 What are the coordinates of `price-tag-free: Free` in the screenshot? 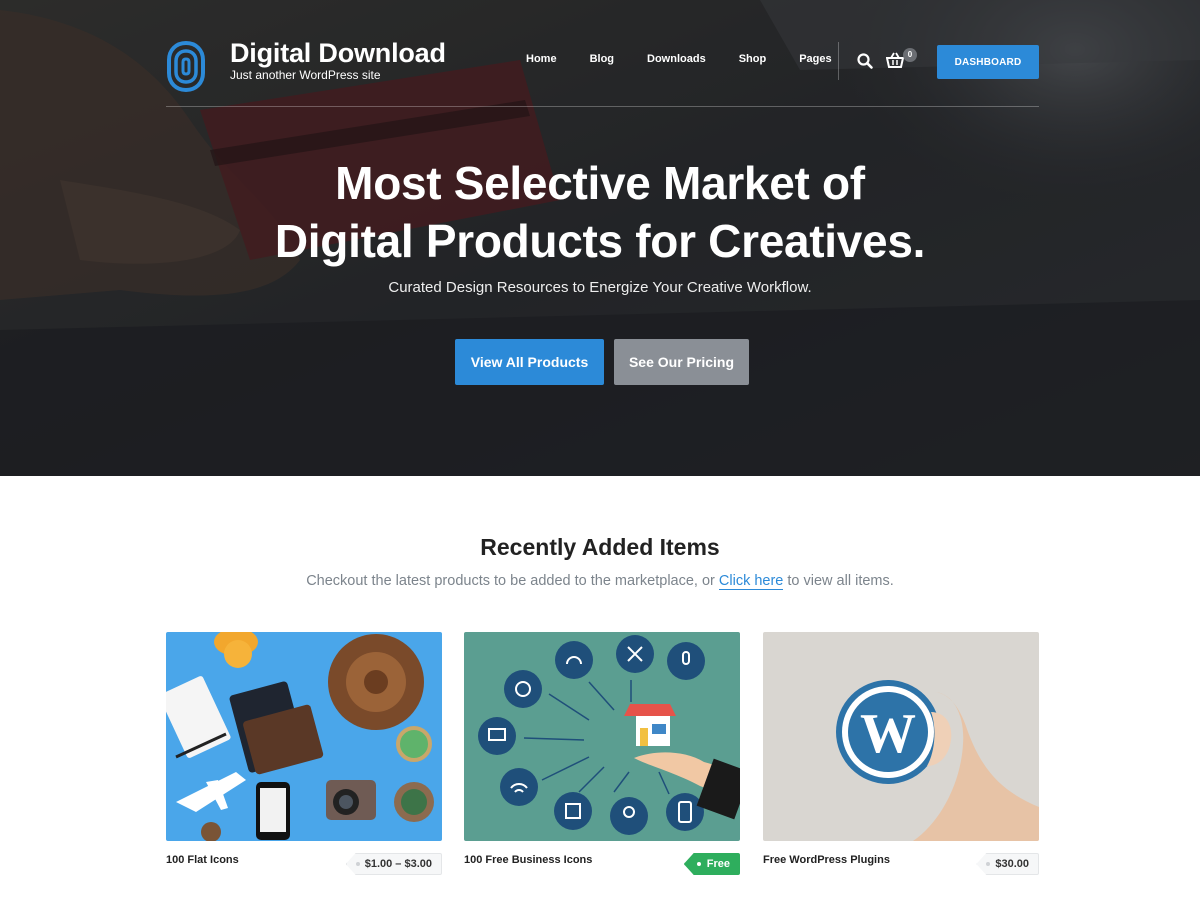 It's located at (711, 864).